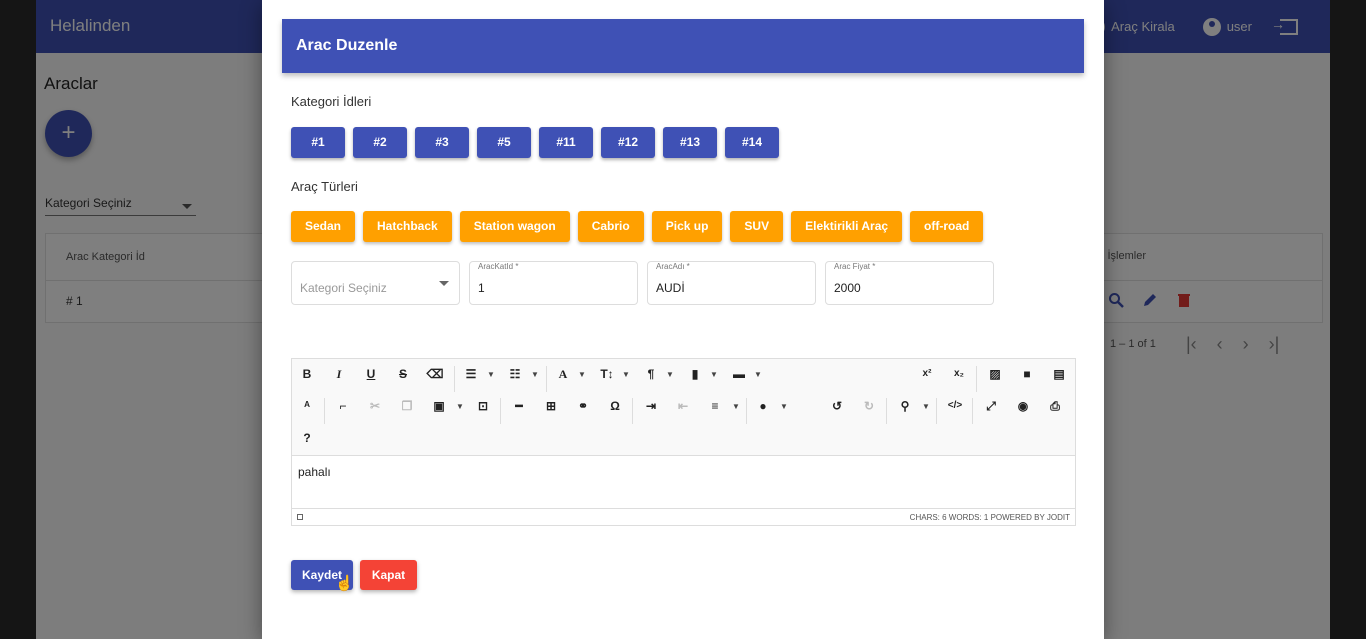 The height and width of the screenshot is (639, 1366). Describe the element at coordinates (307, 374) in the screenshot. I see `bold-icon: B` at that location.